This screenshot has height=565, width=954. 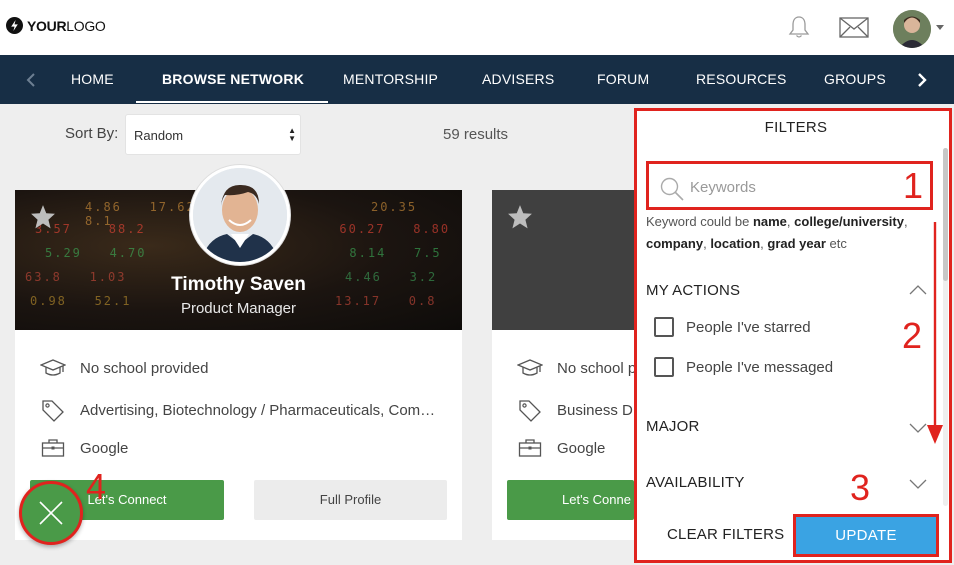 I want to click on nav-next-chevron-icon, so click(x=922, y=79).